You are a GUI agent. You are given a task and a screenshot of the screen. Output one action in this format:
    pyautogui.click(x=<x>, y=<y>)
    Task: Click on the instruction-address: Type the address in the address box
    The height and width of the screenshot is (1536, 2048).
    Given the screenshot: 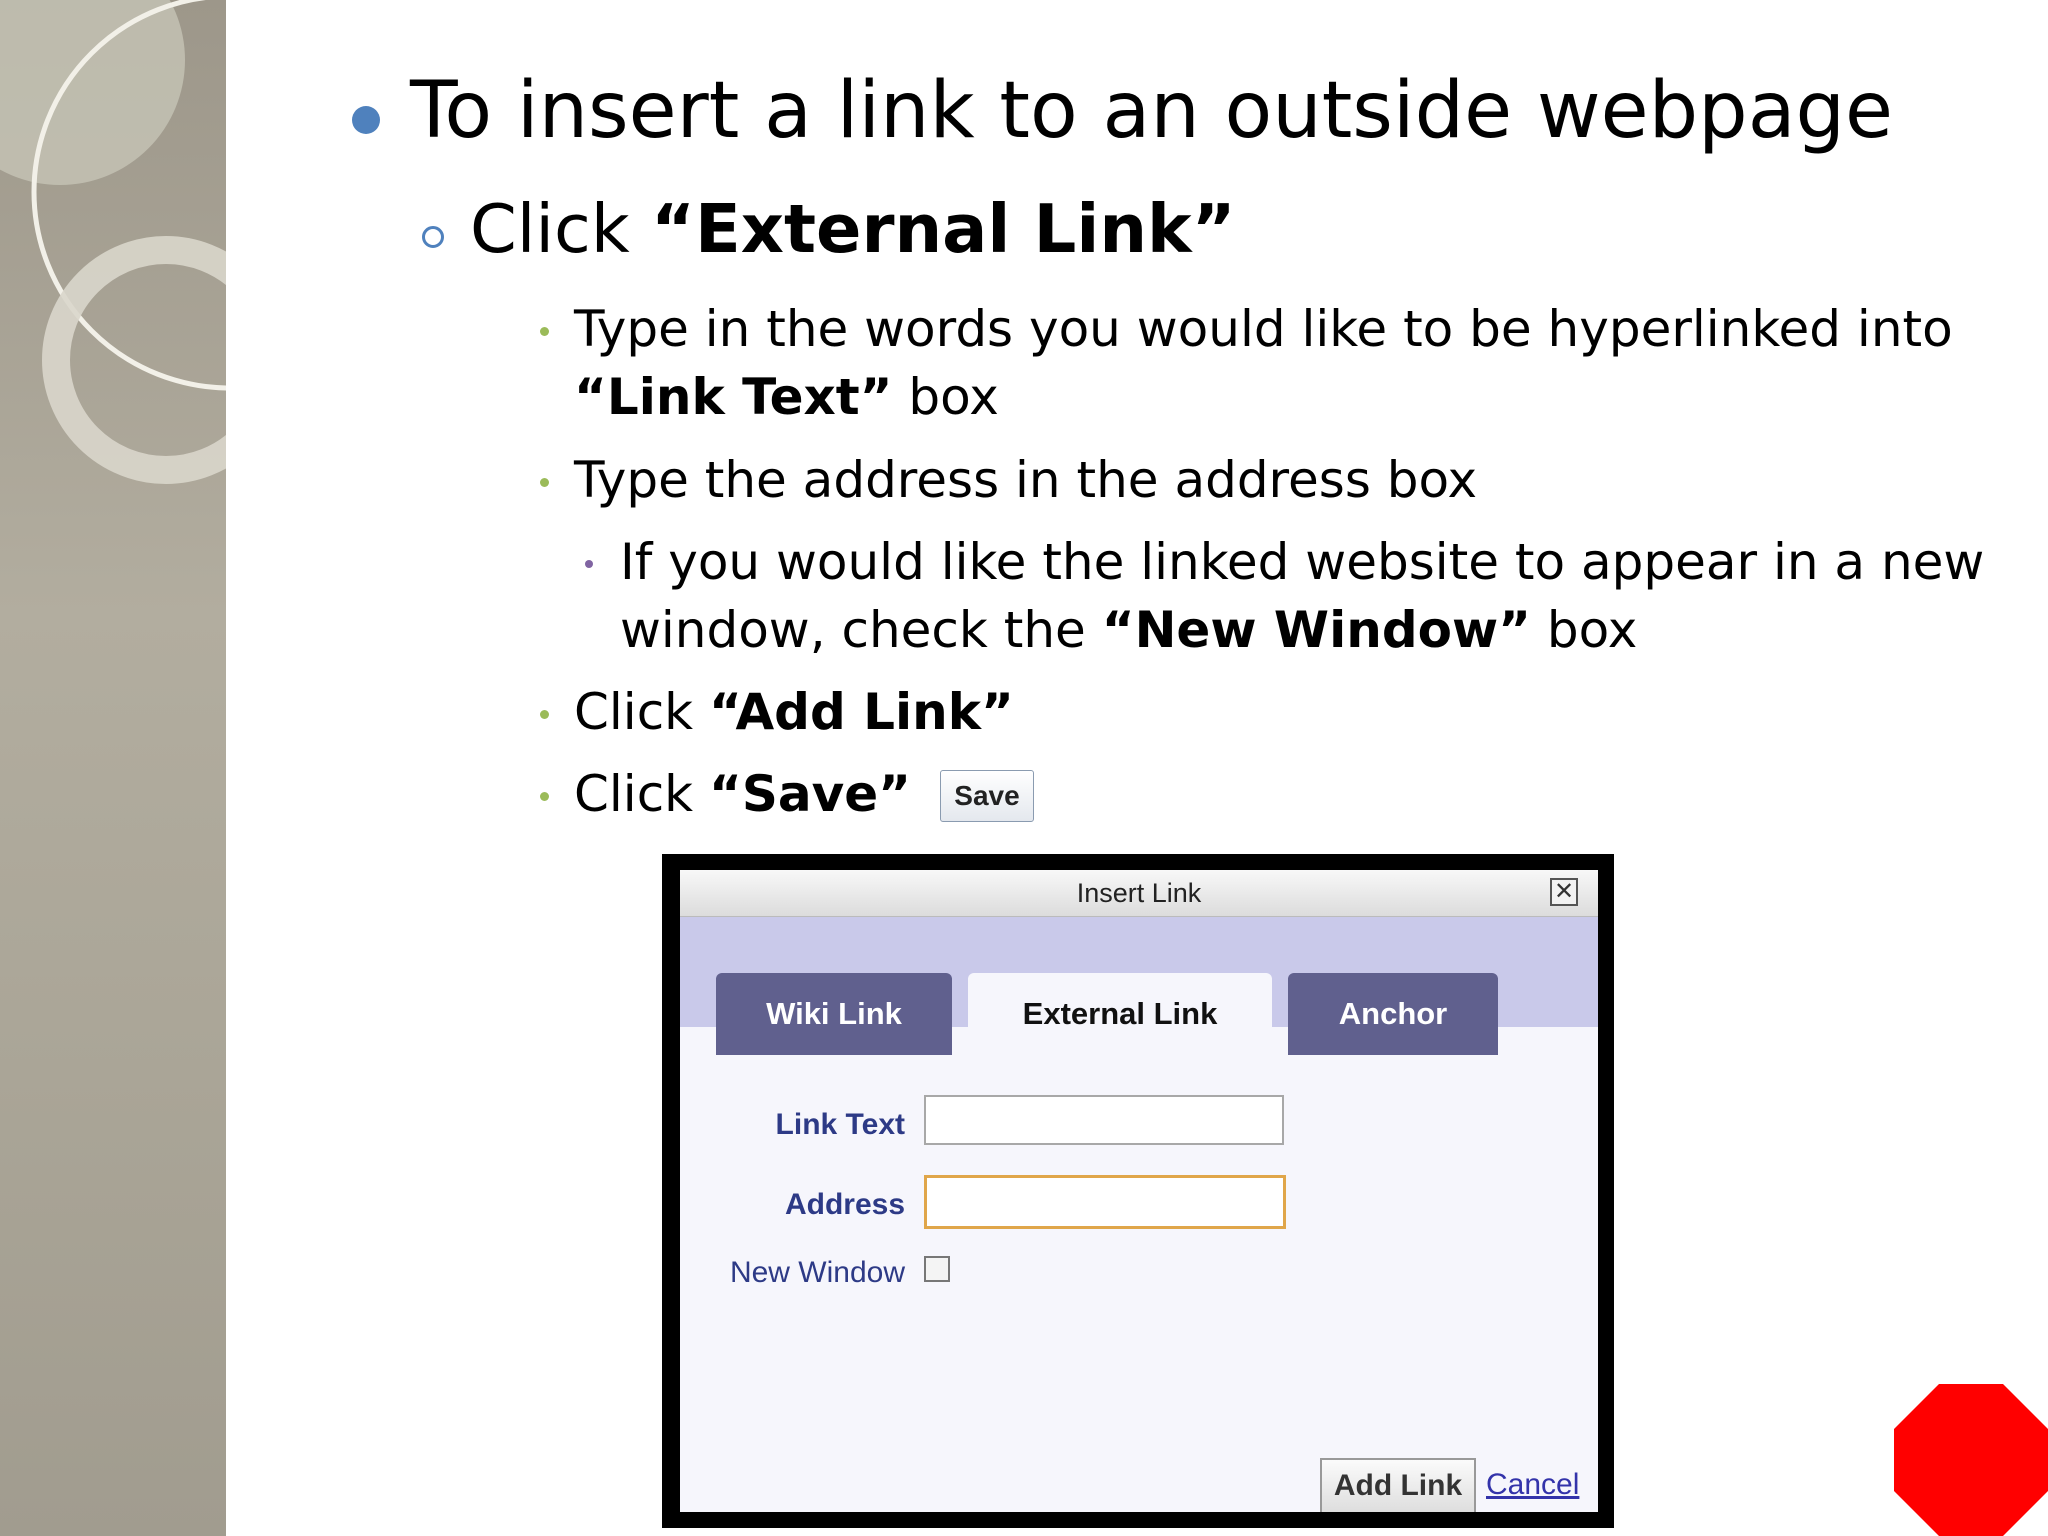 What is the action you would take?
    pyautogui.click(x=1026, y=480)
    